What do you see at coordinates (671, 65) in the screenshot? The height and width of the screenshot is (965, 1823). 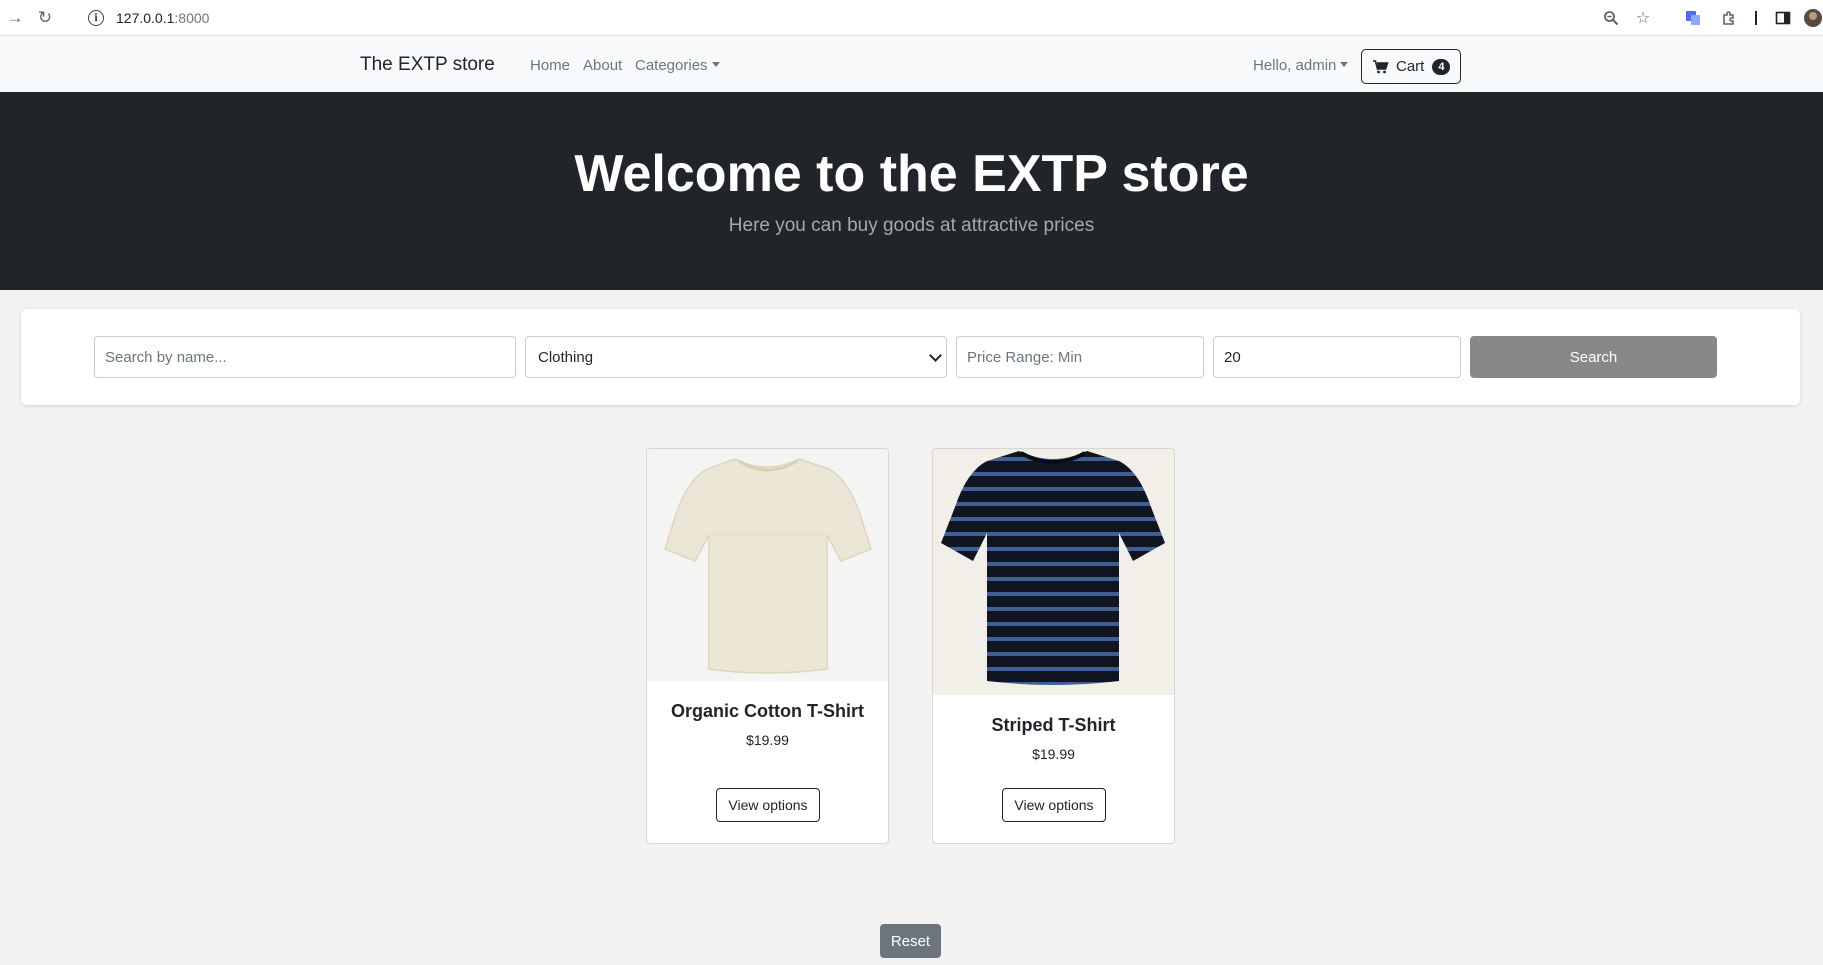 I see `categories-label: Categories` at bounding box center [671, 65].